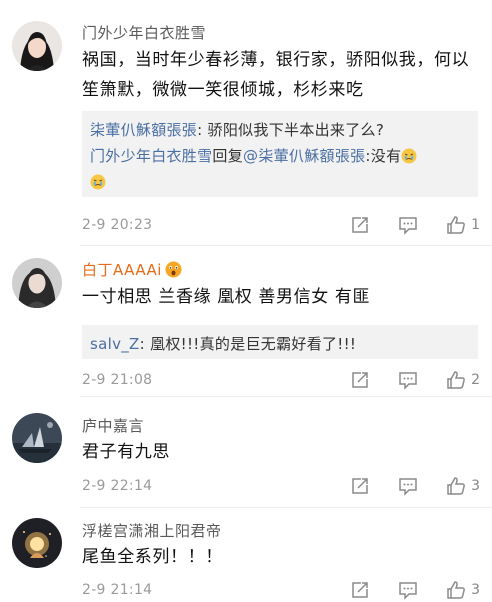  Describe the element at coordinates (117, 225) in the screenshot. I see `timestamp: 2-9 20:23` at that location.